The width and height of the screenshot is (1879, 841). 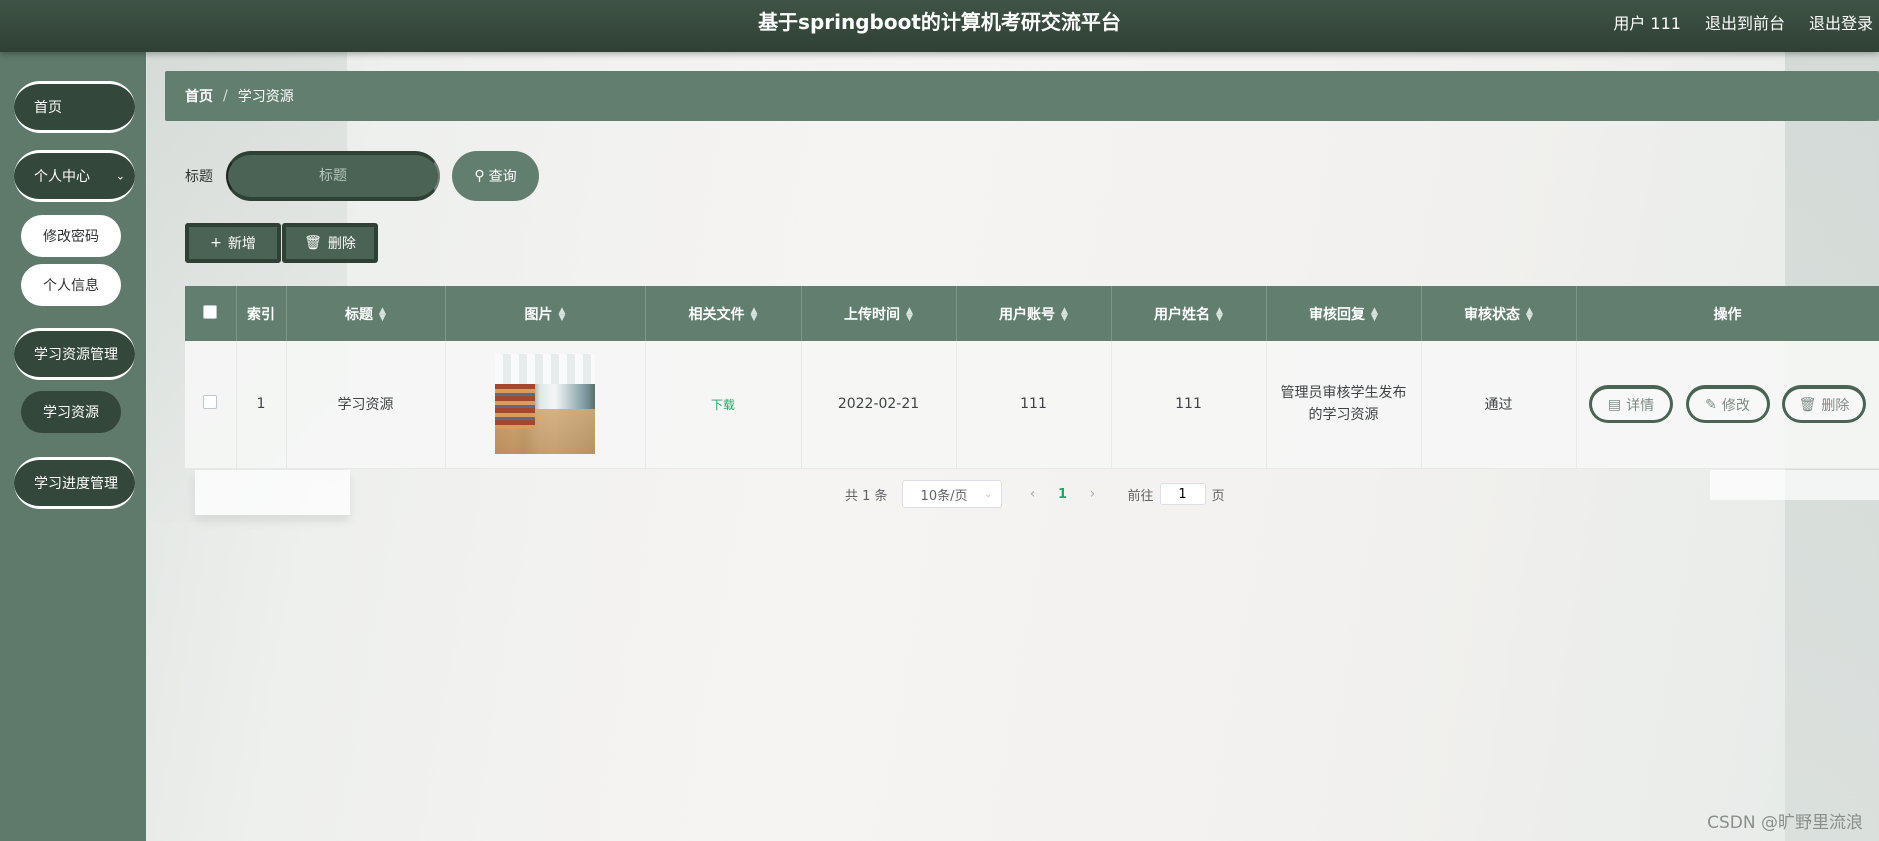 I want to click on goto-page: 前往 页, so click(x=1176, y=494).